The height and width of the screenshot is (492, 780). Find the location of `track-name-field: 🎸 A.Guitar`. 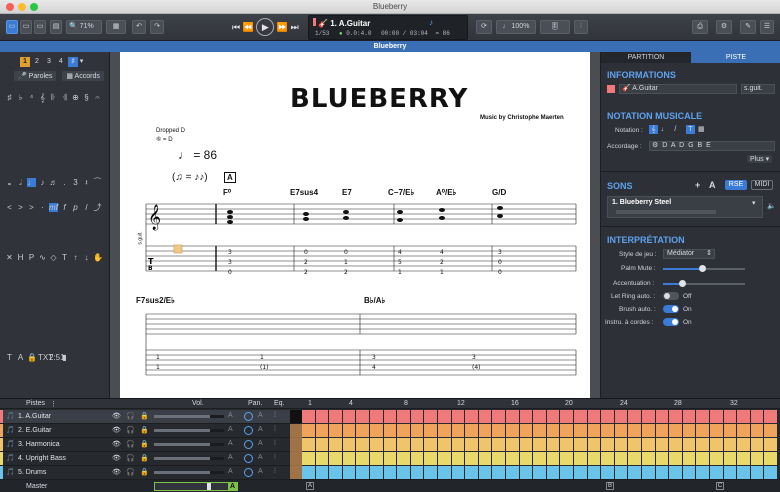

track-name-field: 🎸 A.Guitar is located at coordinates (678, 89).